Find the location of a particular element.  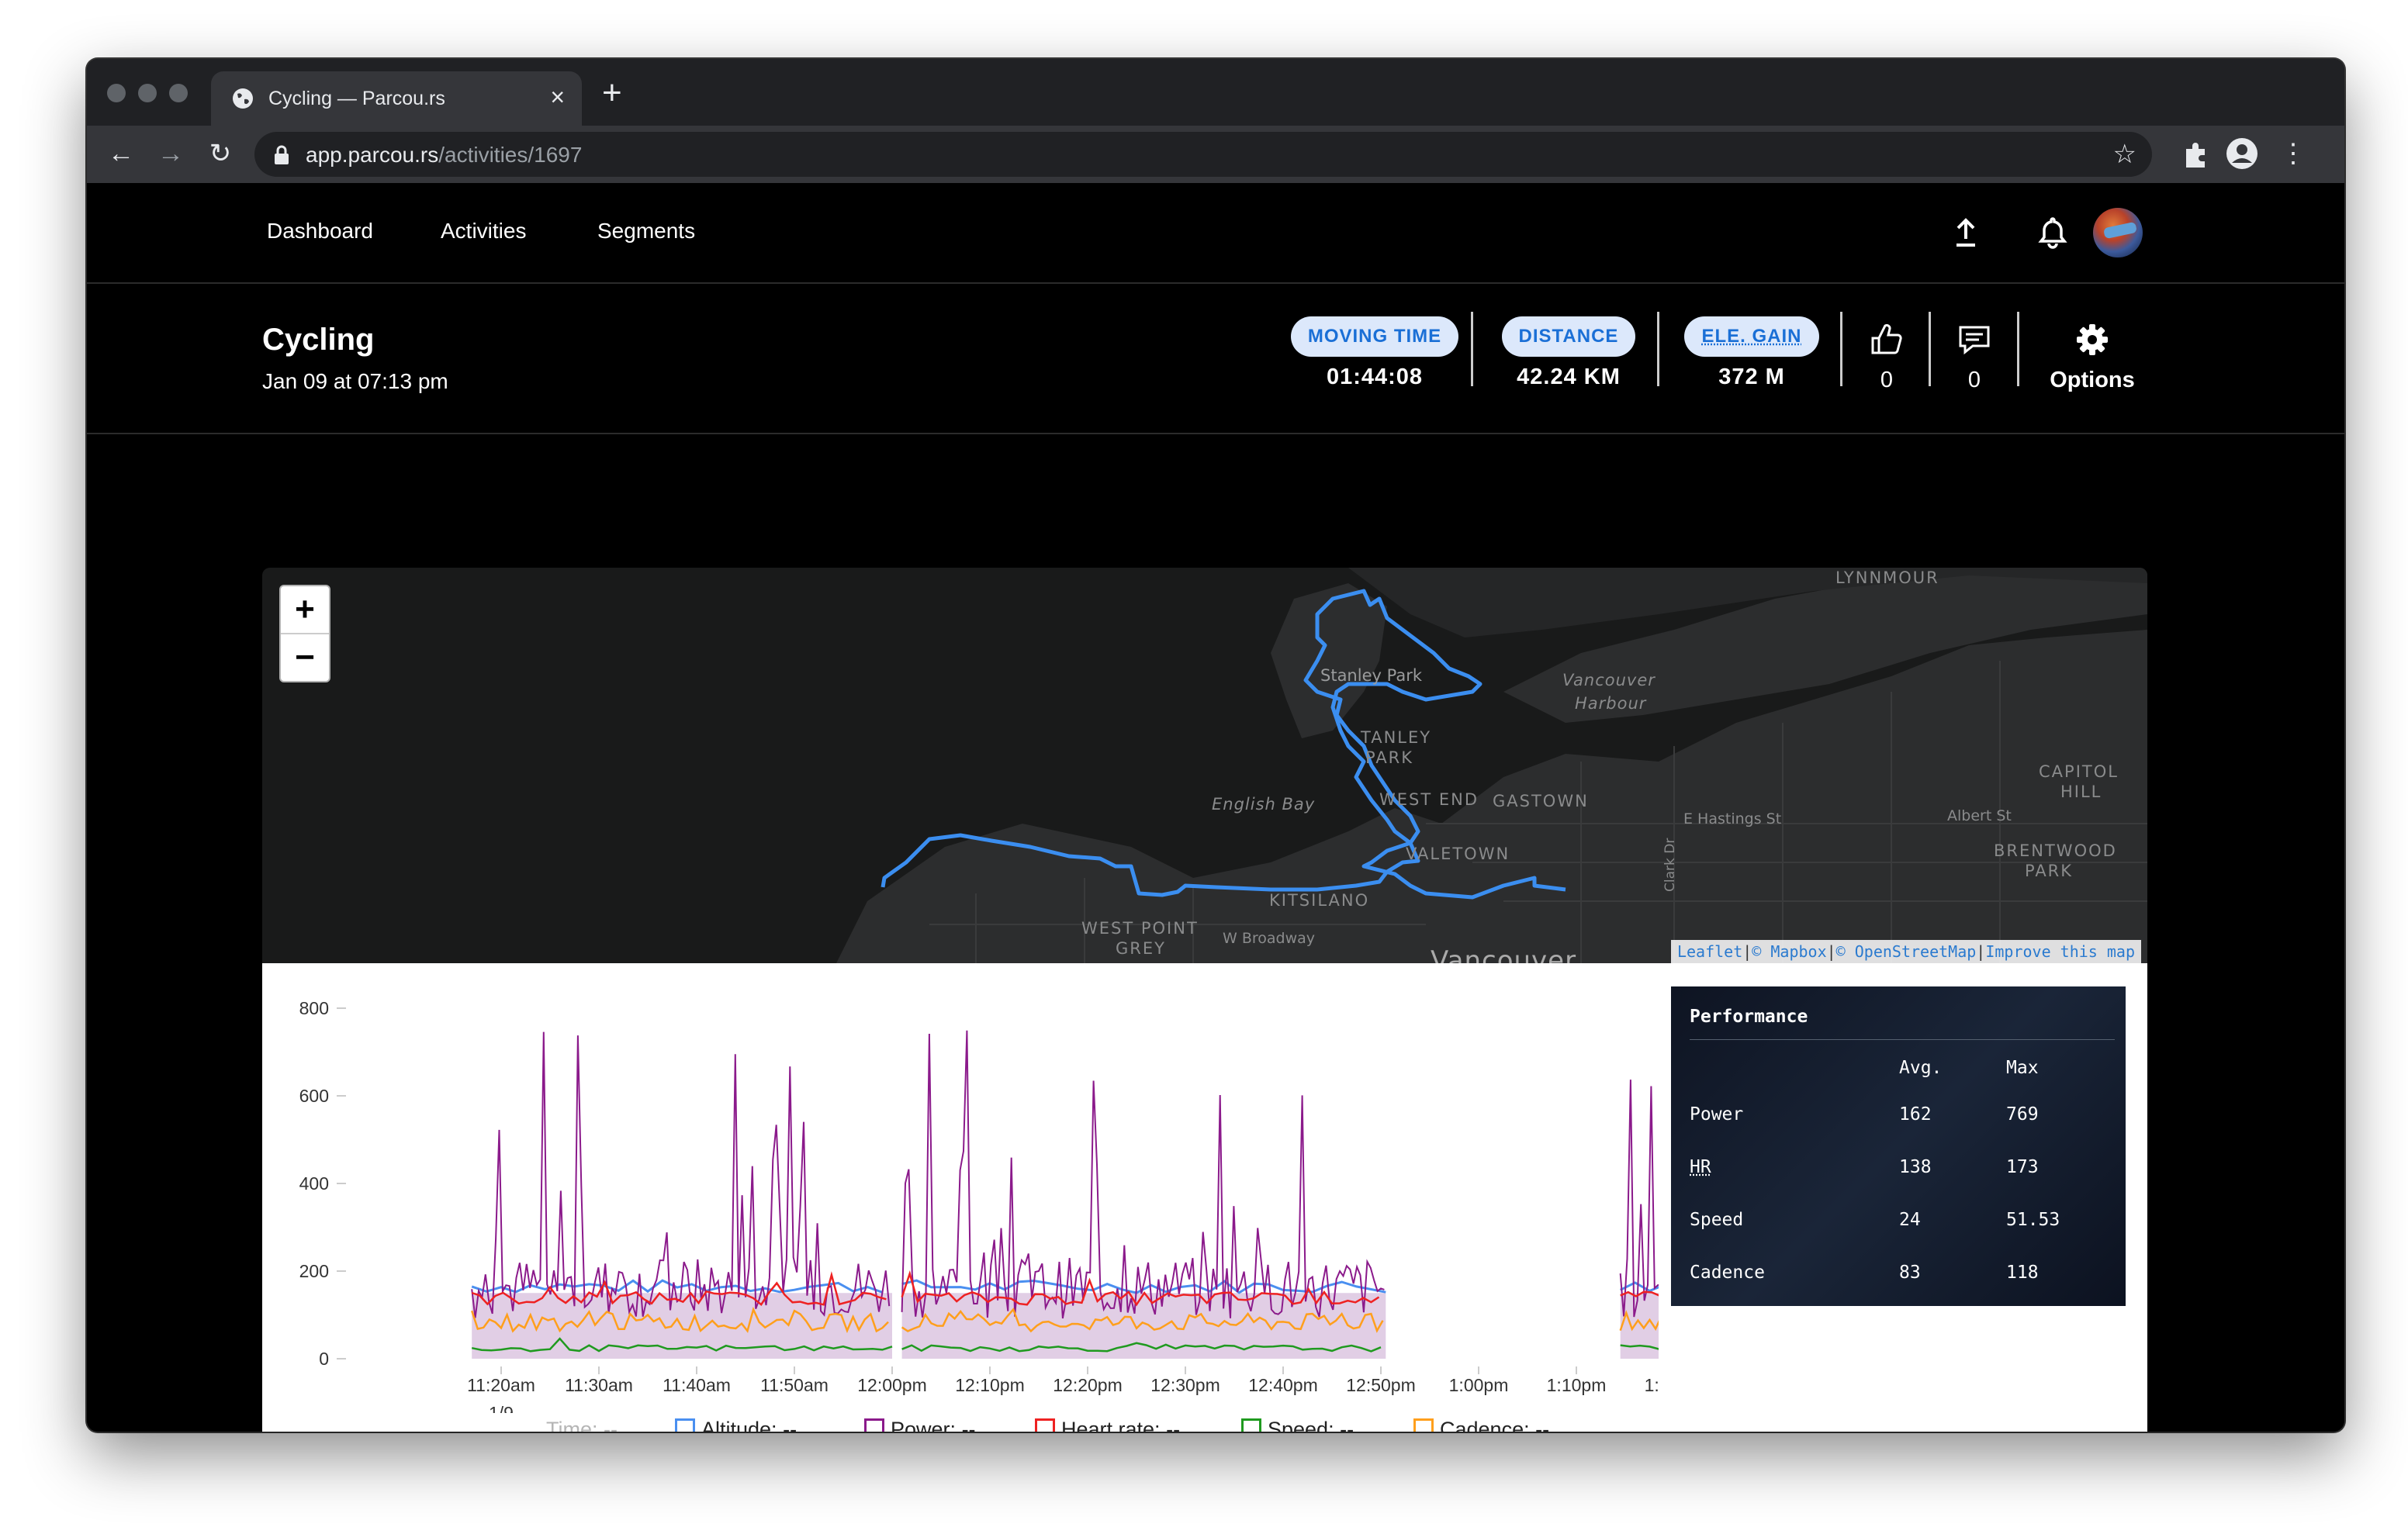

url-text: app.parcou.rs/activities/1697 is located at coordinates (444, 155).